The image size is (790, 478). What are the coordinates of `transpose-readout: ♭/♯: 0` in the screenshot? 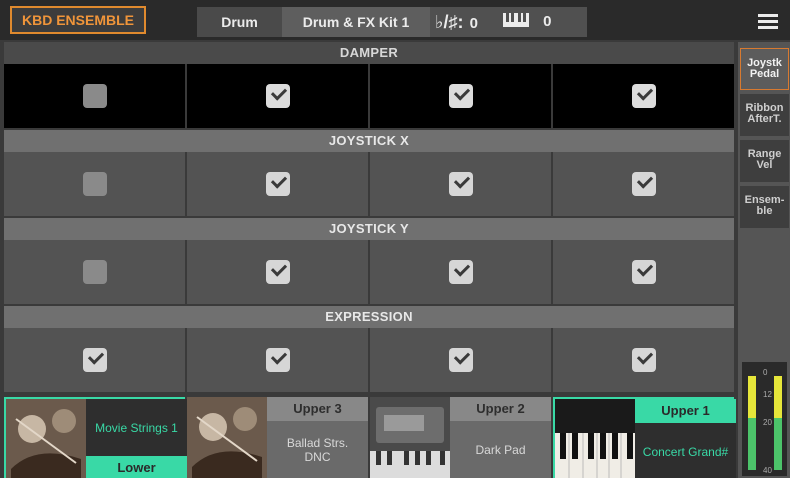 It's located at (456, 22).